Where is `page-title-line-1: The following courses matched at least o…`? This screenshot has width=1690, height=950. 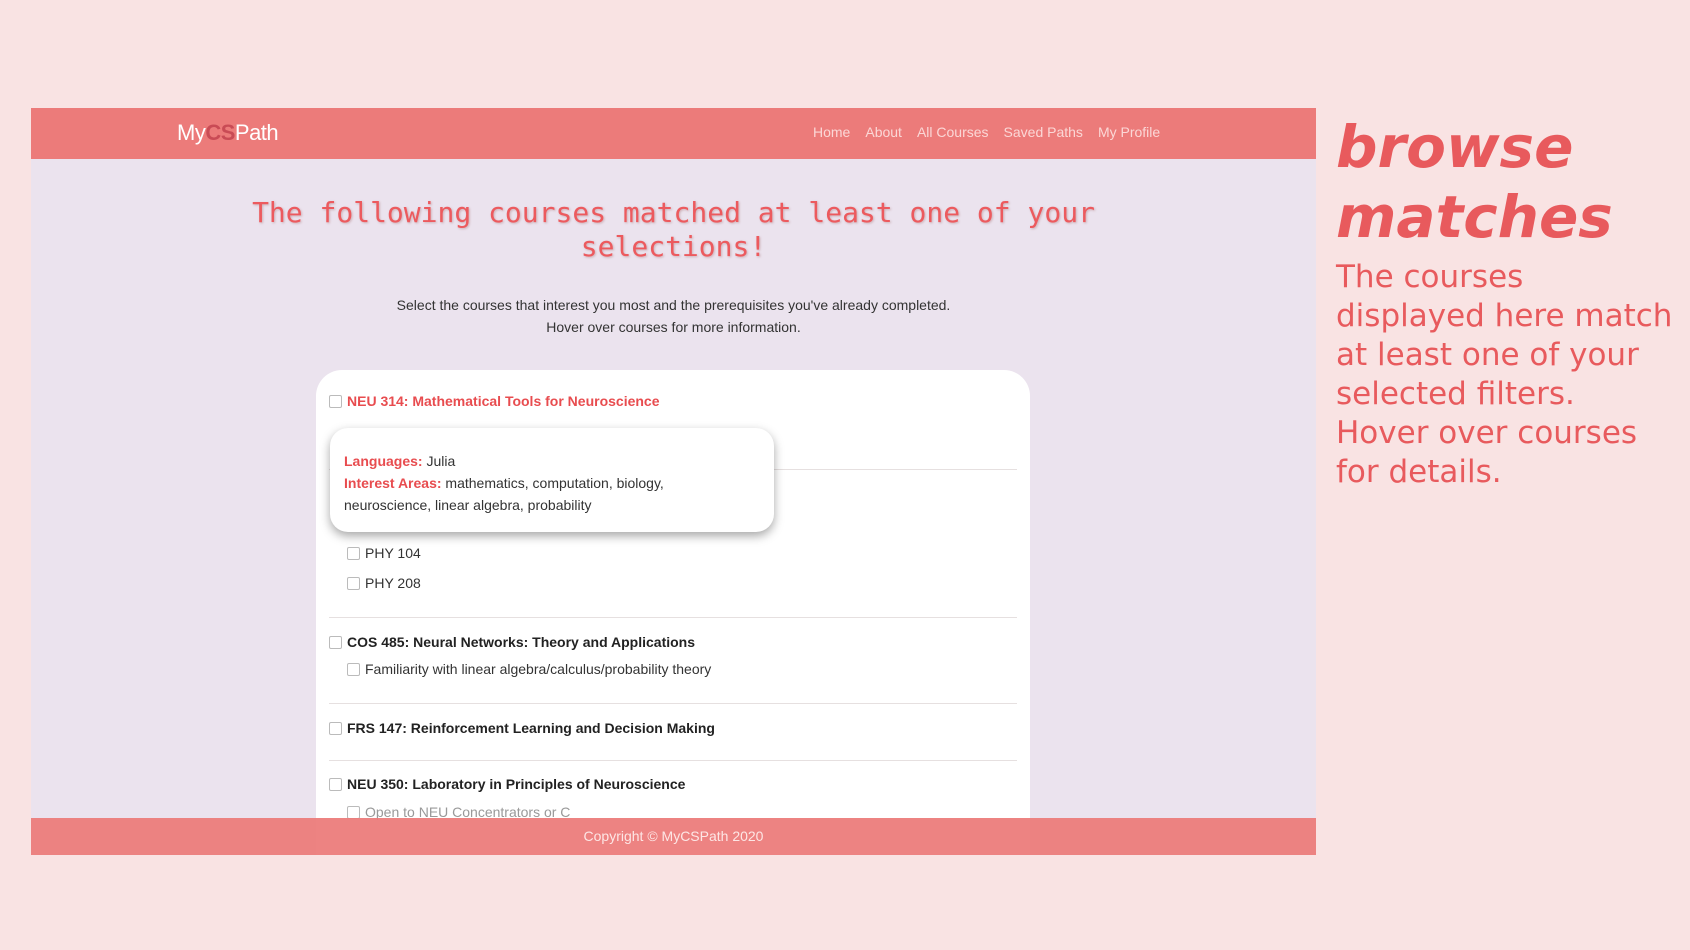
page-title-line-1: The following courses matched at least o… is located at coordinates (673, 212).